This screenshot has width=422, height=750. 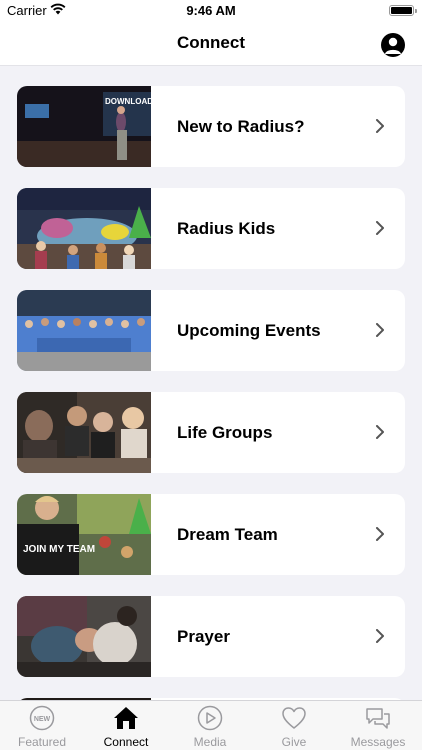 What do you see at coordinates (249, 330) in the screenshot?
I see `item-label: Upcoming Events` at bounding box center [249, 330].